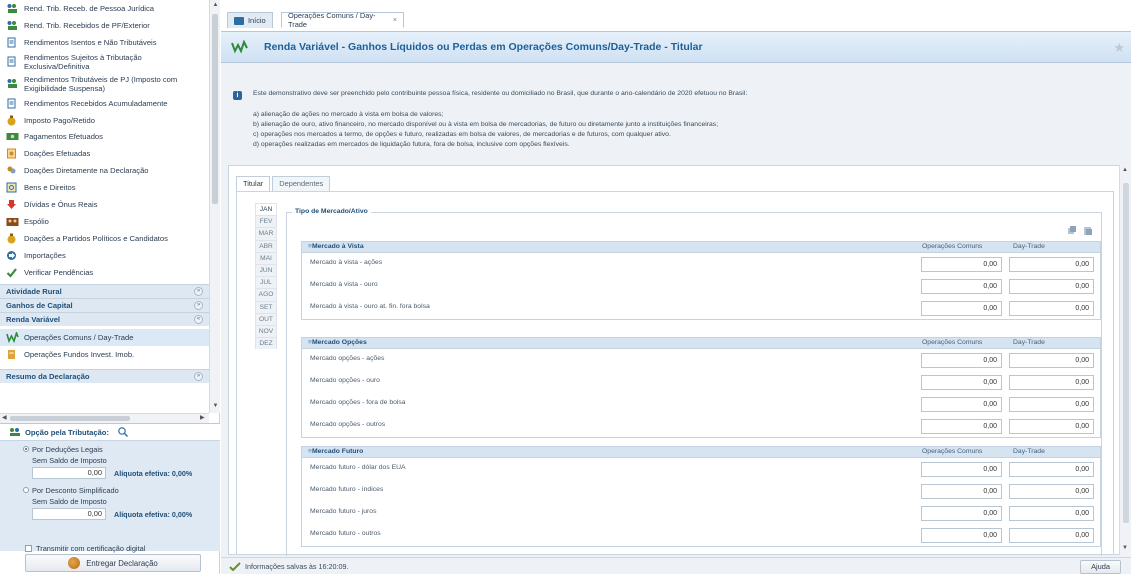 The width and height of the screenshot is (1131, 574). Describe the element at coordinates (1119, 48) in the screenshot. I see `star-icon: ★` at that location.